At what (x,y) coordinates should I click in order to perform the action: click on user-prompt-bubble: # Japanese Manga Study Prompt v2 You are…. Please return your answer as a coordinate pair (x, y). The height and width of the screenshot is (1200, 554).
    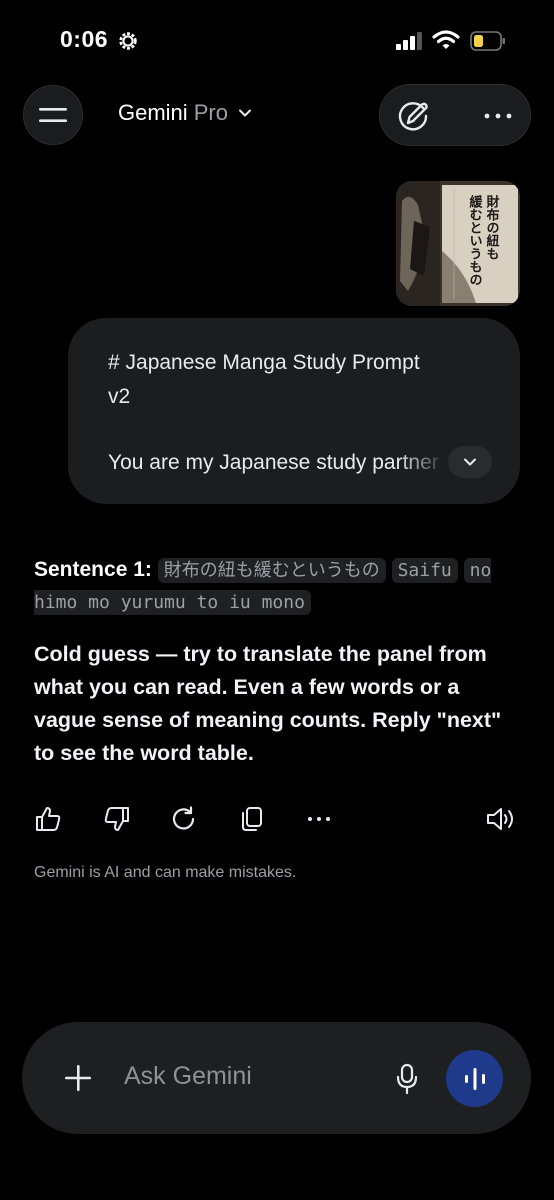
    Looking at the image, I should click on (294, 411).